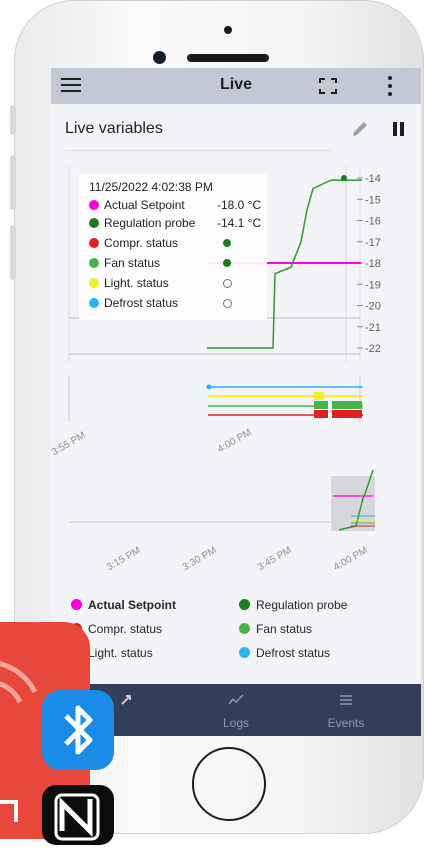  What do you see at coordinates (399, 129) in the screenshot?
I see `pause-icon` at bounding box center [399, 129].